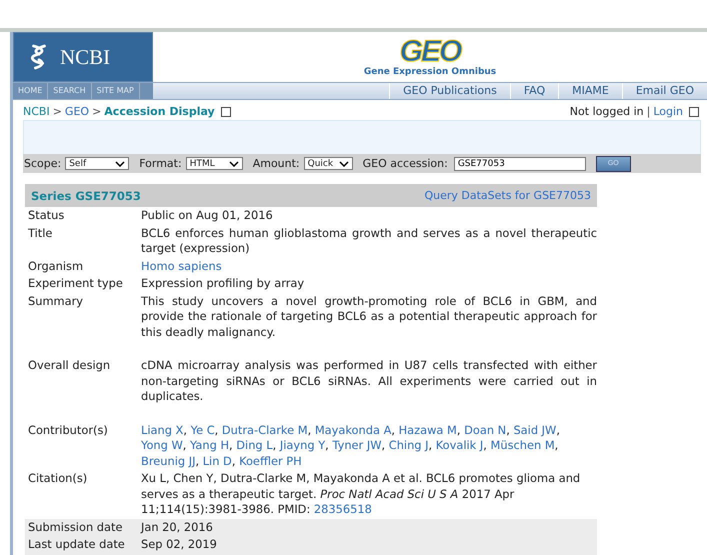 Image resolution: width=707 pixels, height=555 pixels. I want to click on contributor-link: Kovalik J, so click(460, 445).